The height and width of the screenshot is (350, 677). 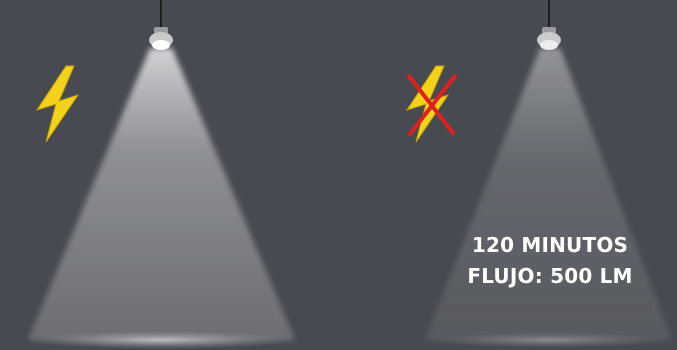 What do you see at coordinates (57, 104) in the screenshot?
I see `lightning-bolt-icon` at bounding box center [57, 104].